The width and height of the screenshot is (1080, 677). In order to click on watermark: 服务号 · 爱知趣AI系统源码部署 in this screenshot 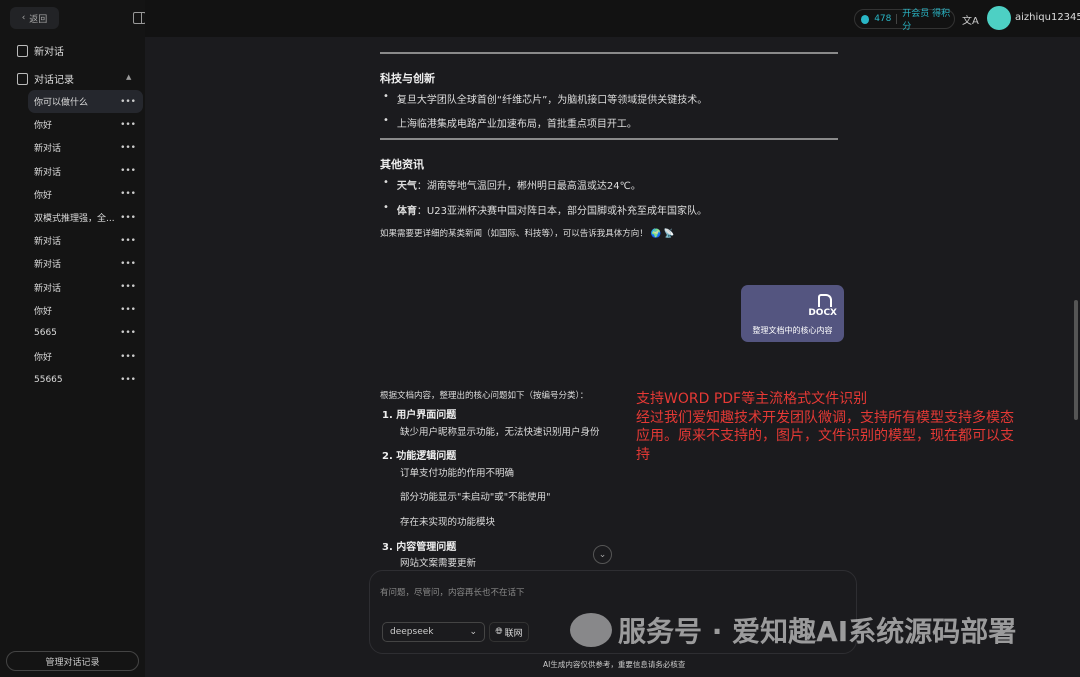, I will do `click(793, 630)`.